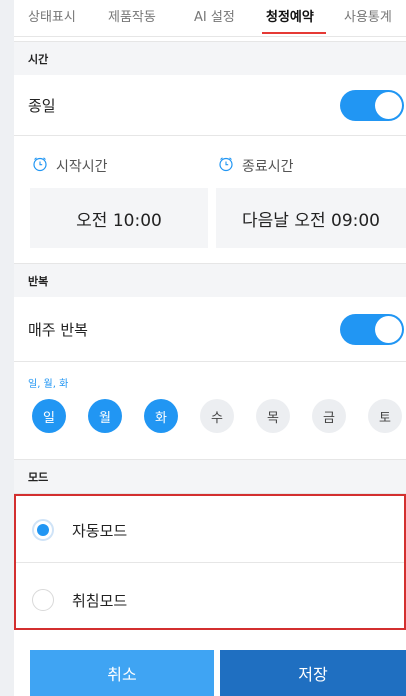  What do you see at coordinates (311, 218) in the screenshot?
I see `end-time-field: 다음날 오전 09:00` at bounding box center [311, 218].